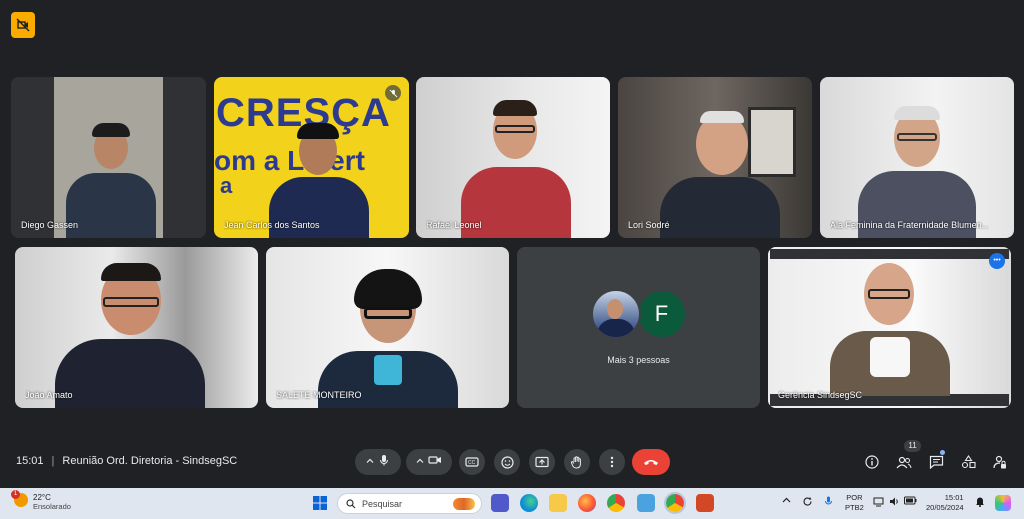  What do you see at coordinates (226, 185) in the screenshot?
I see `banner-text: a` at bounding box center [226, 185].